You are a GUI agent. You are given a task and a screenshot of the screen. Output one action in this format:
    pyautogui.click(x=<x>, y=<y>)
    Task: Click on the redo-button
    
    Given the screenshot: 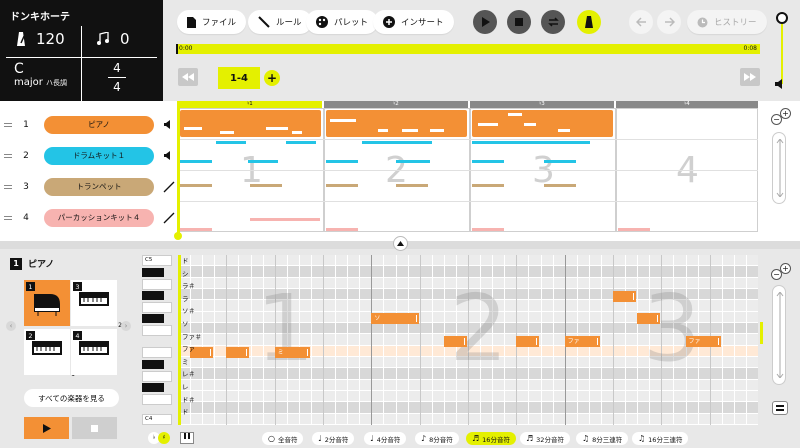 What is the action you would take?
    pyautogui.click(x=669, y=22)
    